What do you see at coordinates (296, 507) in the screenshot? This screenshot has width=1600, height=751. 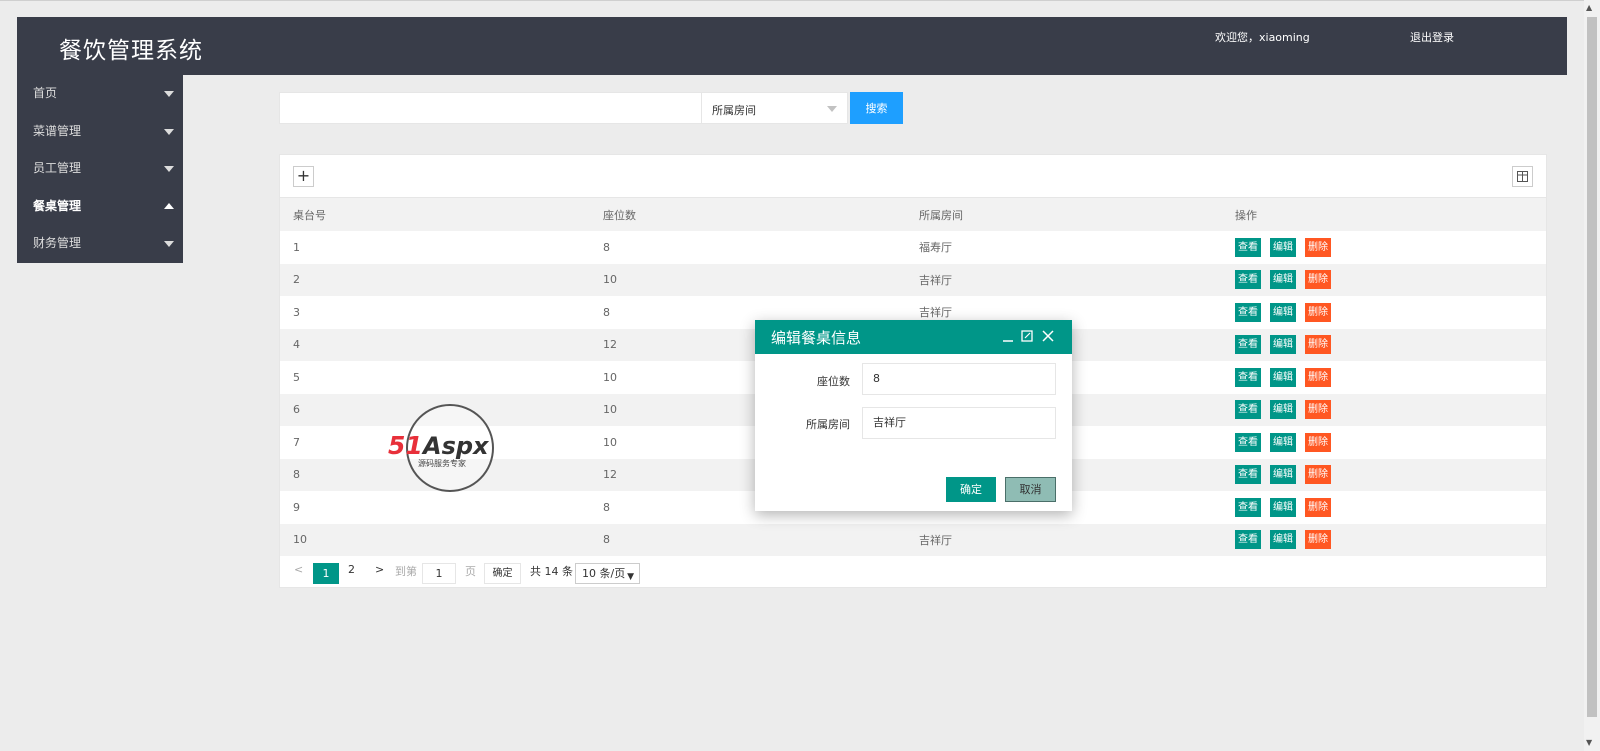 I see `cell-table-no: 9` at bounding box center [296, 507].